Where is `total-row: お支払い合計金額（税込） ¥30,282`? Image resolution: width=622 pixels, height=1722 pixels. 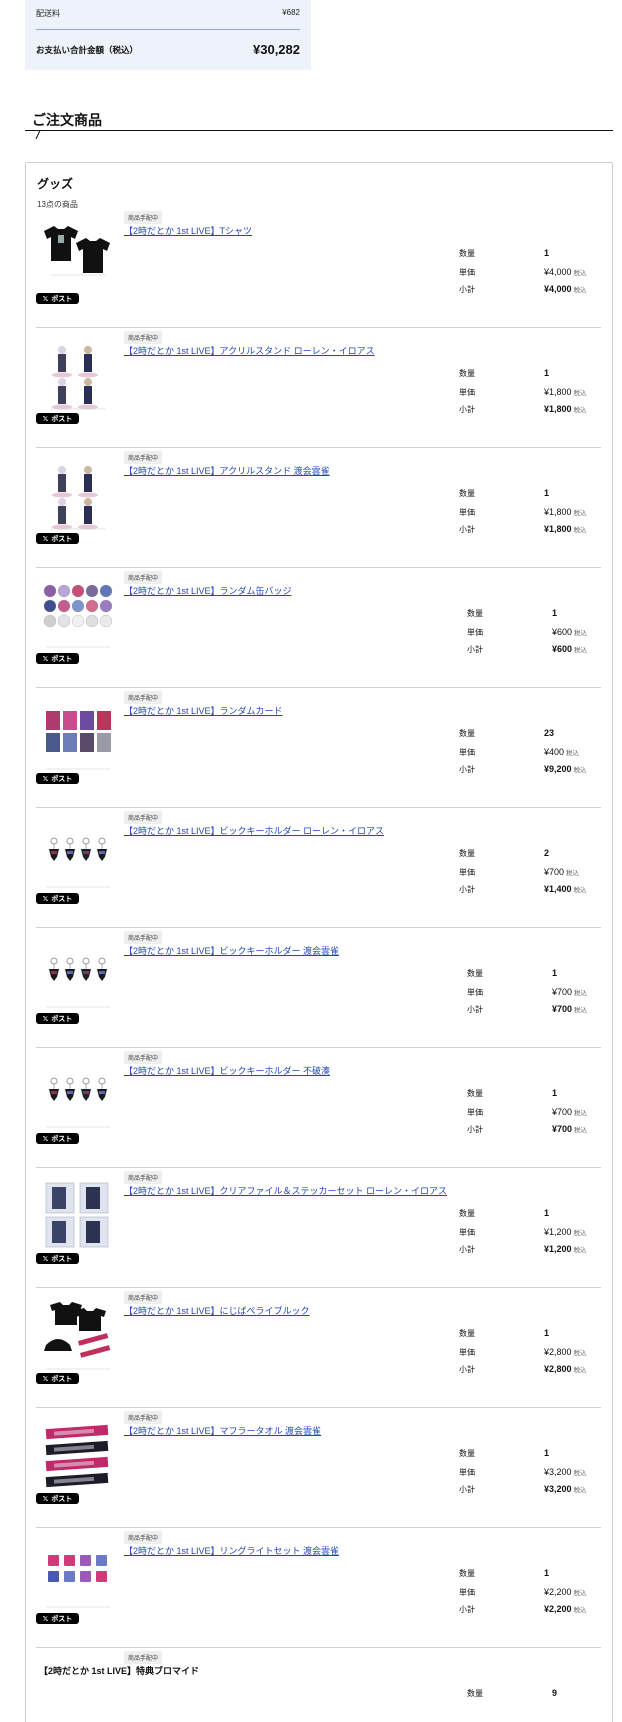 total-row: お支払い合計金額（税込） ¥30,282 is located at coordinates (168, 49).